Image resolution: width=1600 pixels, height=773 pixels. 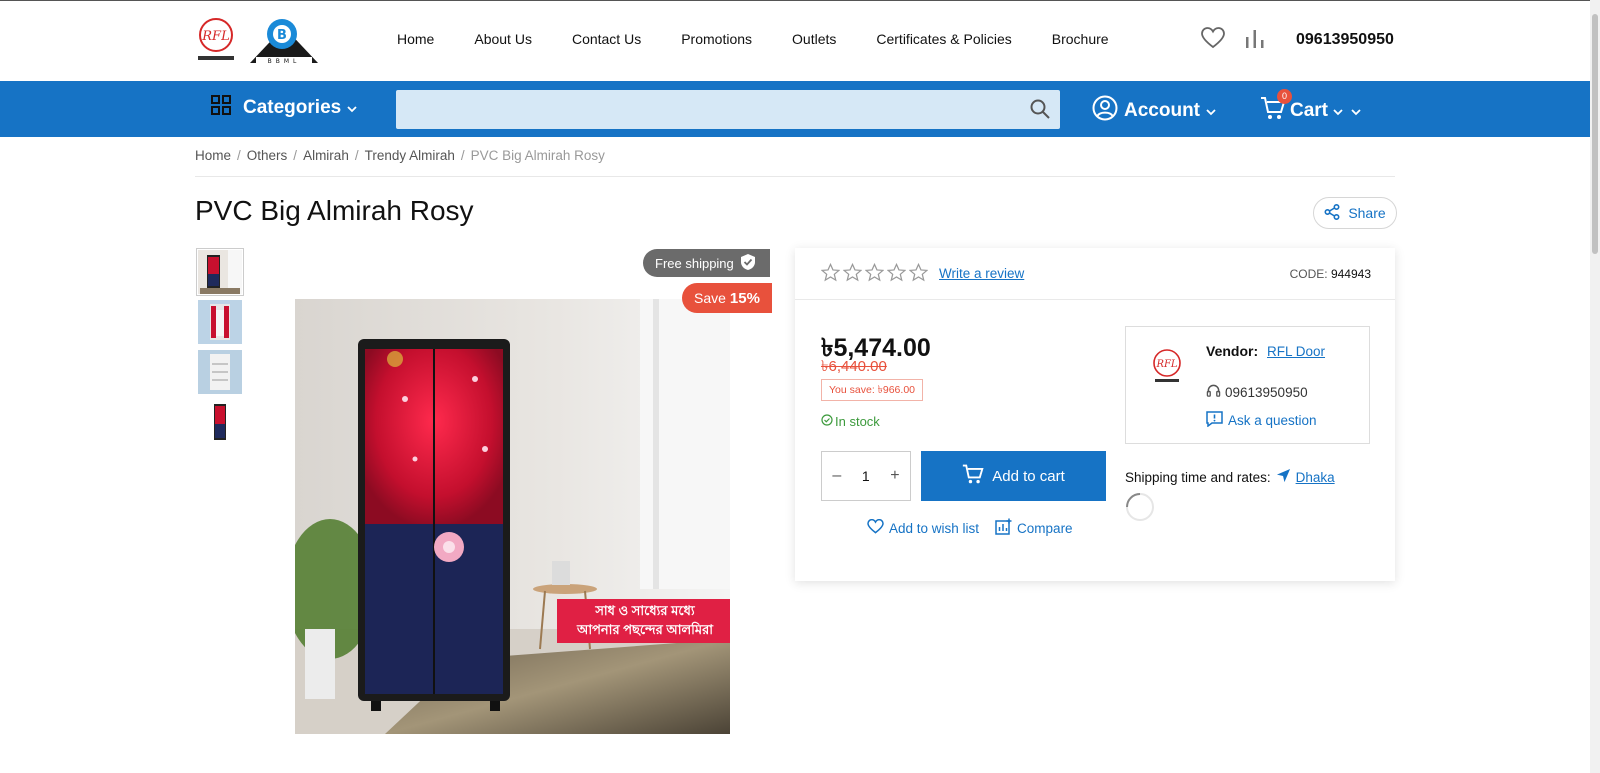 I want to click on write-review-link: Write a review, so click(x=981, y=273).